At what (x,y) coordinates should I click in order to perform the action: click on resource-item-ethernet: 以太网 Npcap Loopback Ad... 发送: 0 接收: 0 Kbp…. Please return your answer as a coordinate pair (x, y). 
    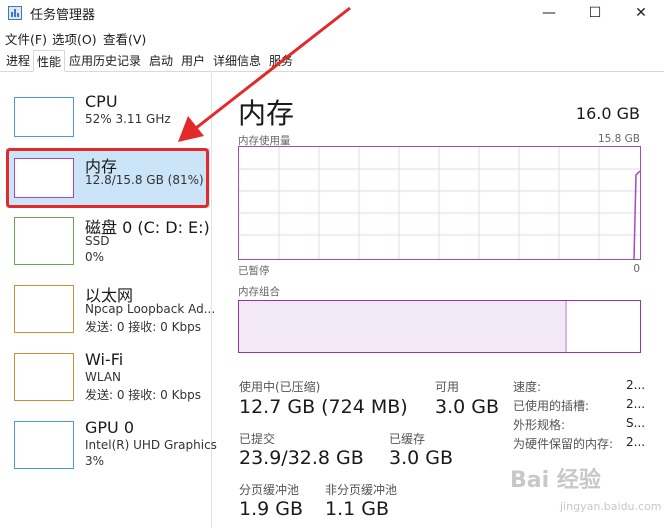
    Looking at the image, I should click on (110, 307).